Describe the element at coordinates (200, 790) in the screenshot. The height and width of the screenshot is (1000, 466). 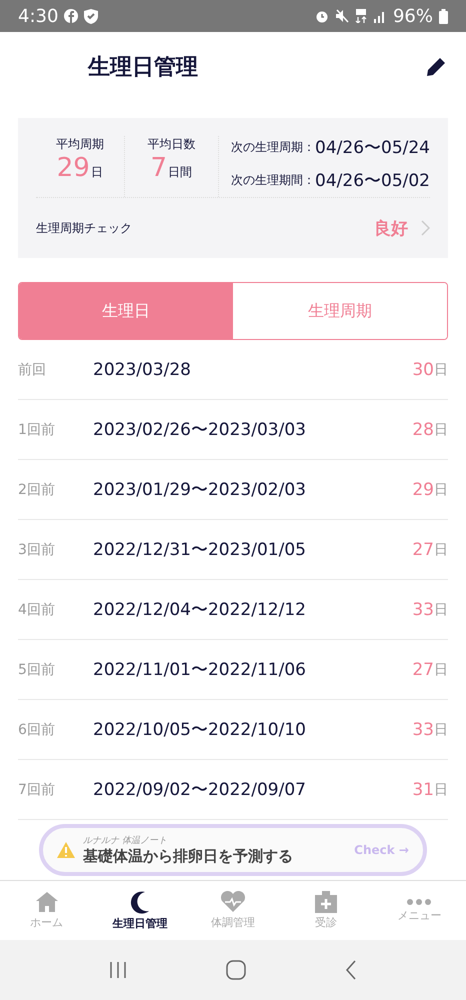
I see `period-dates: 2022/09/02〜2022/09/07` at that location.